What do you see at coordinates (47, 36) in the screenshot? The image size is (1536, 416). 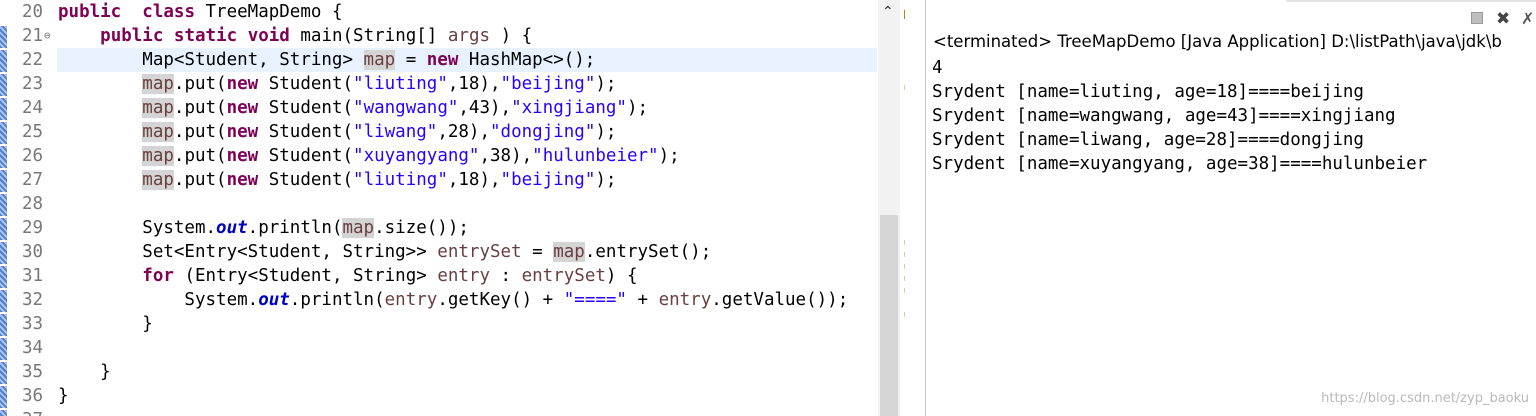 I see `fold-toggle-icon: ⊖` at bounding box center [47, 36].